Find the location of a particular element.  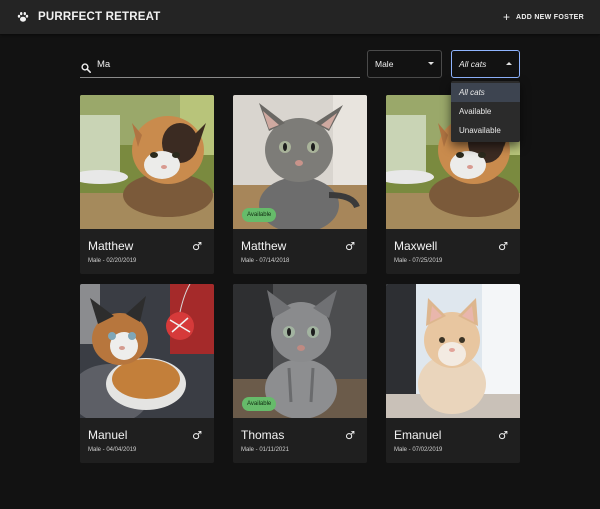

gender-select-value: Male is located at coordinates (384, 64).